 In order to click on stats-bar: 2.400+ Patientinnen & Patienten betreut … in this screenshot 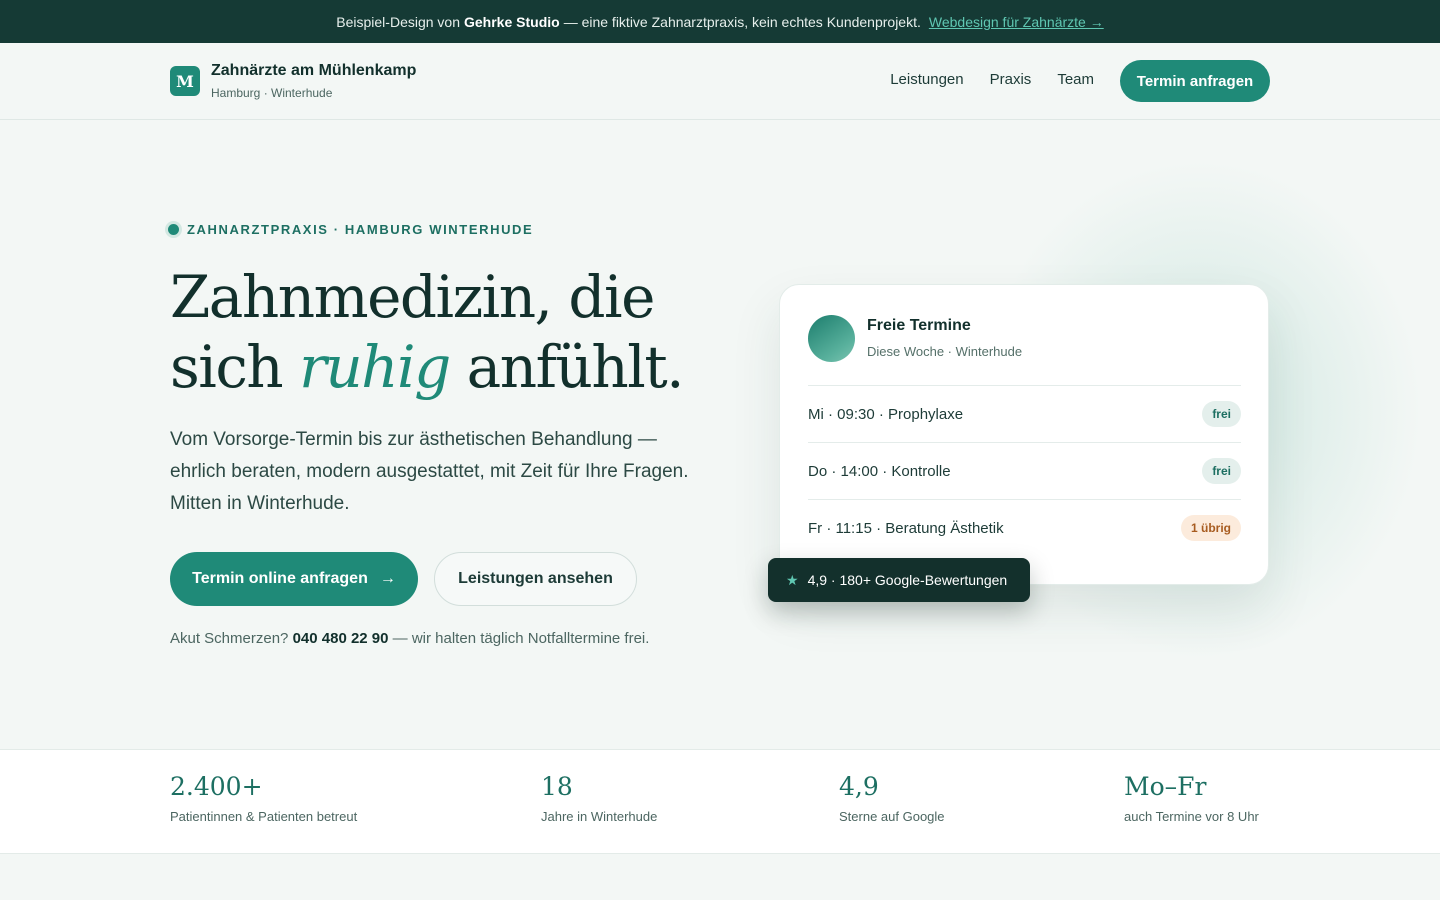, I will do `click(720, 801)`.